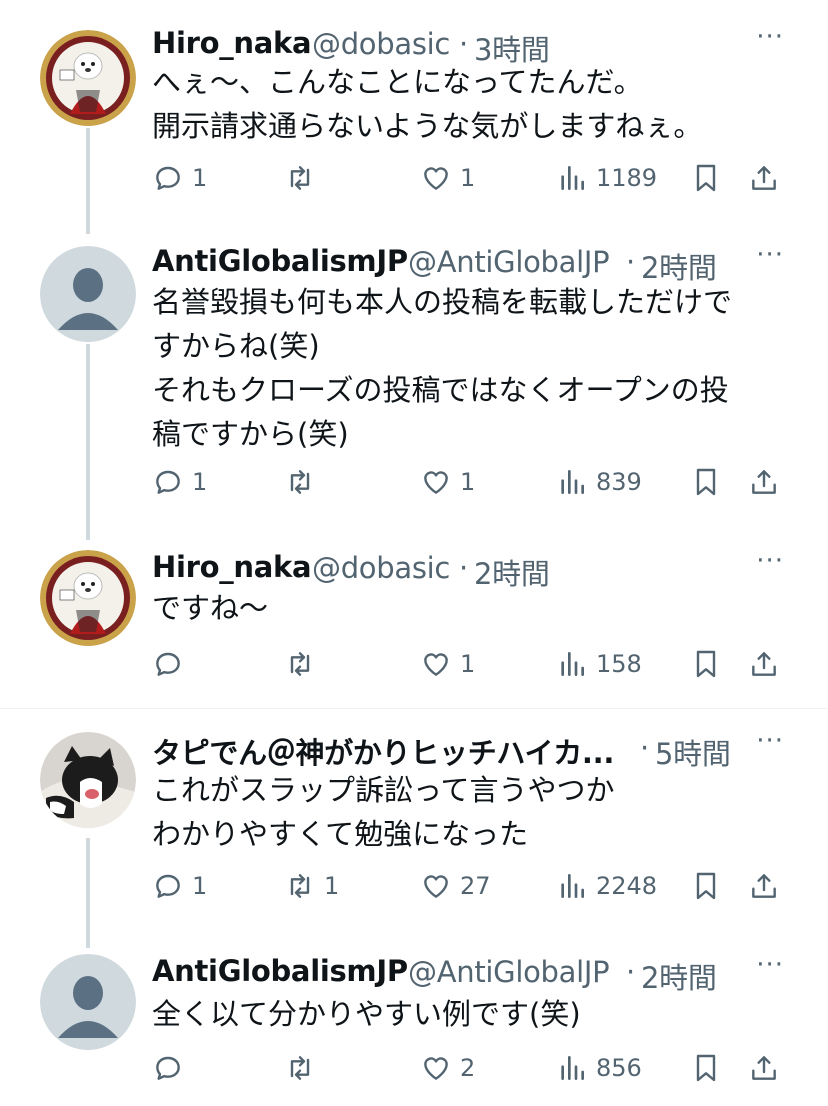 The width and height of the screenshot is (828, 1106). I want to click on views-button: 158, so click(599, 664).